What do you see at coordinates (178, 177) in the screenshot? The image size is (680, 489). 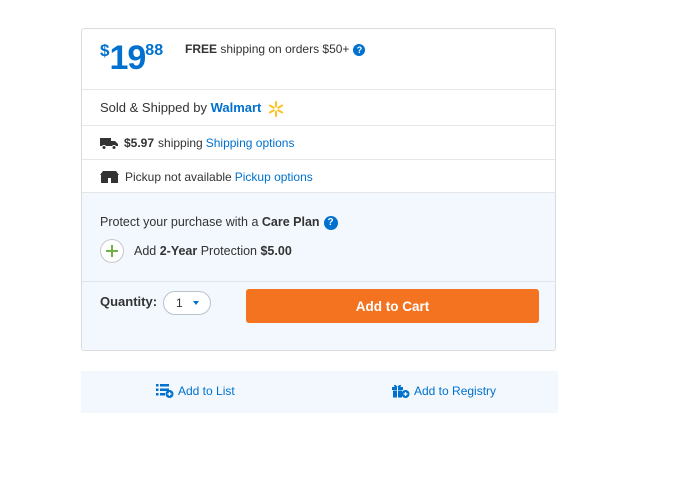 I see `pickup-text: Pickup not available` at bounding box center [178, 177].